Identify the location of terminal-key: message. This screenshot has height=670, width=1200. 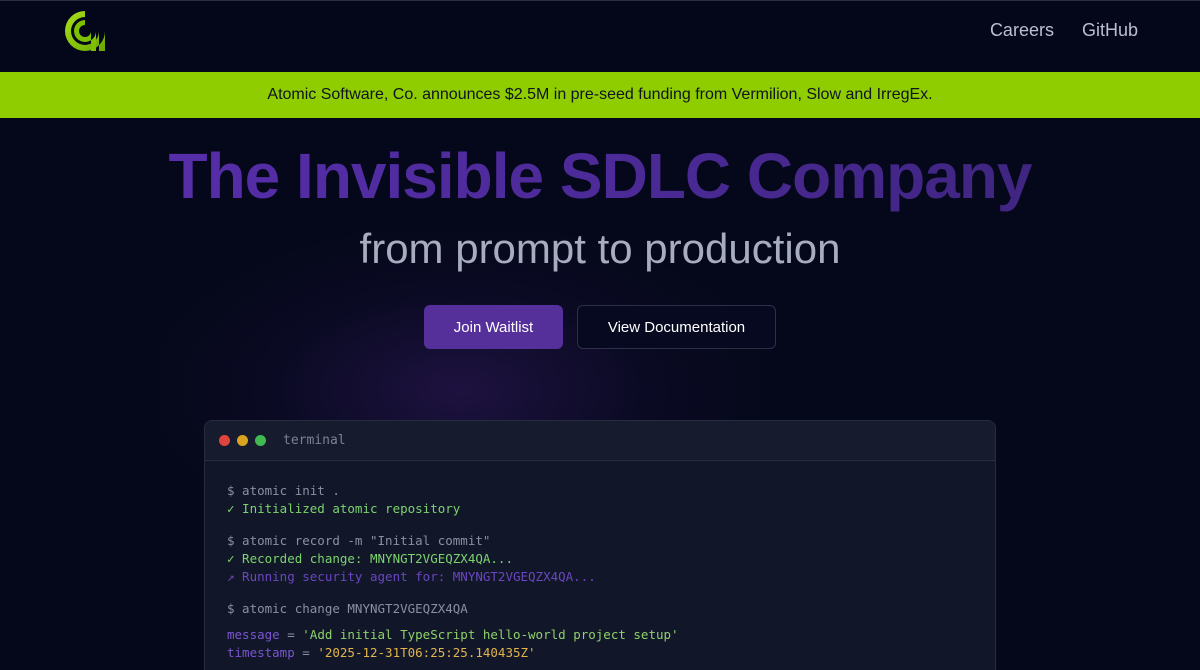
(253, 634).